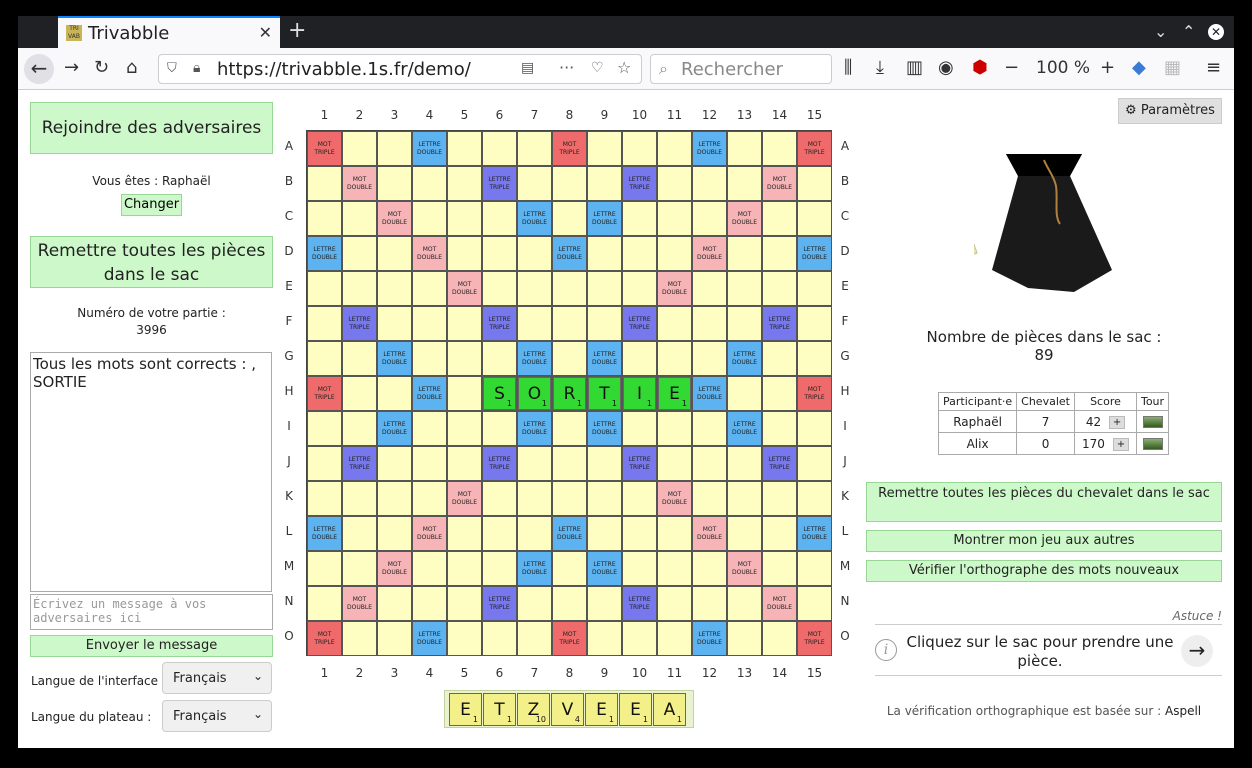  What do you see at coordinates (601, 709) in the screenshot?
I see `rack-tile: E1` at bounding box center [601, 709].